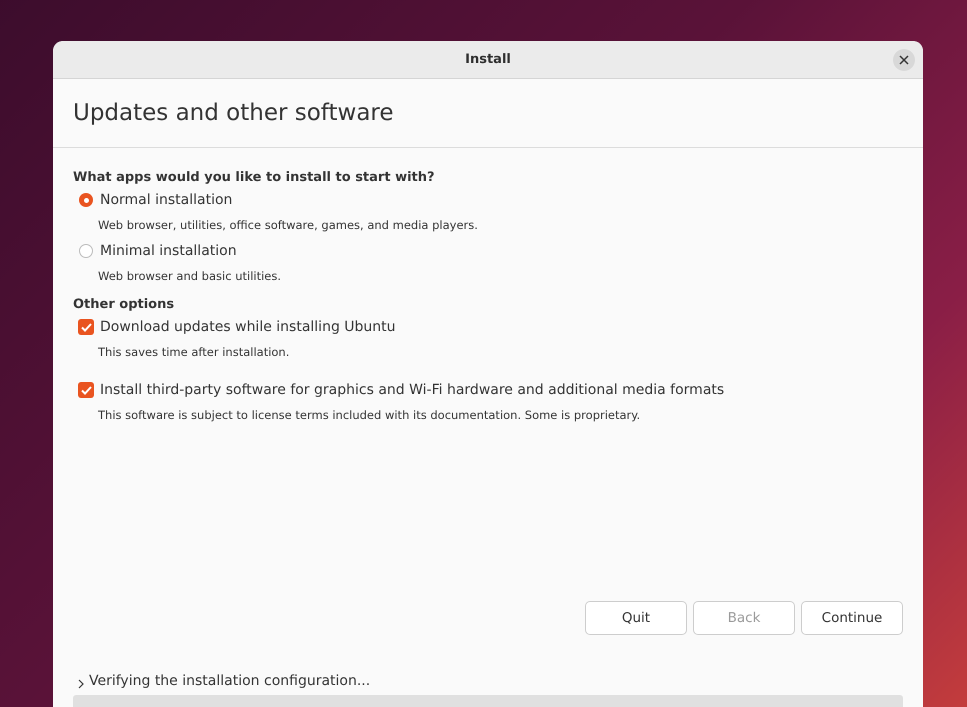 The height and width of the screenshot is (707, 967). I want to click on dialog-button: Continue, so click(852, 618).